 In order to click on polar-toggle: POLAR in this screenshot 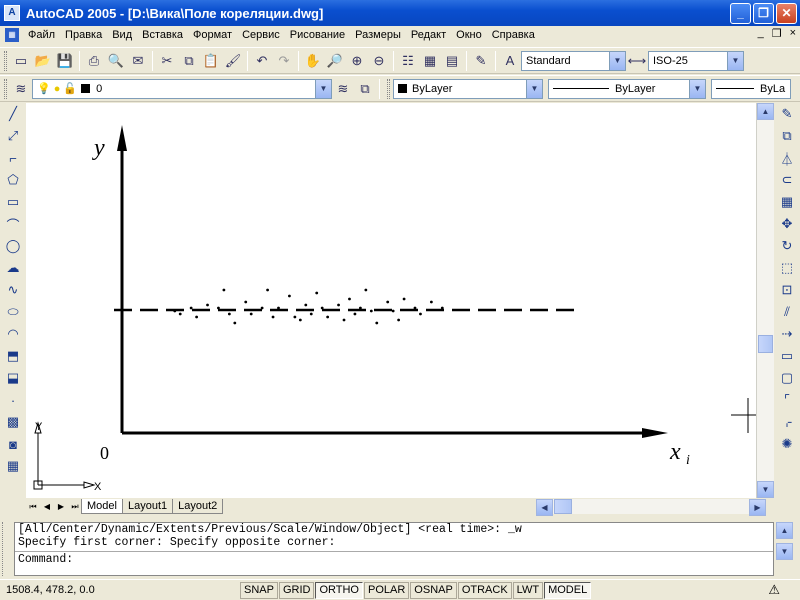, I will do `click(387, 590)`.